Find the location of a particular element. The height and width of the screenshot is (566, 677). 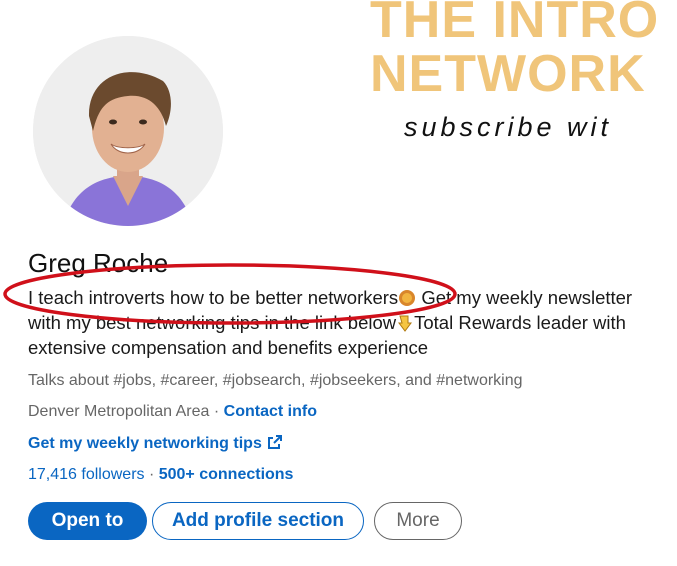

more-button: More is located at coordinates (418, 521).